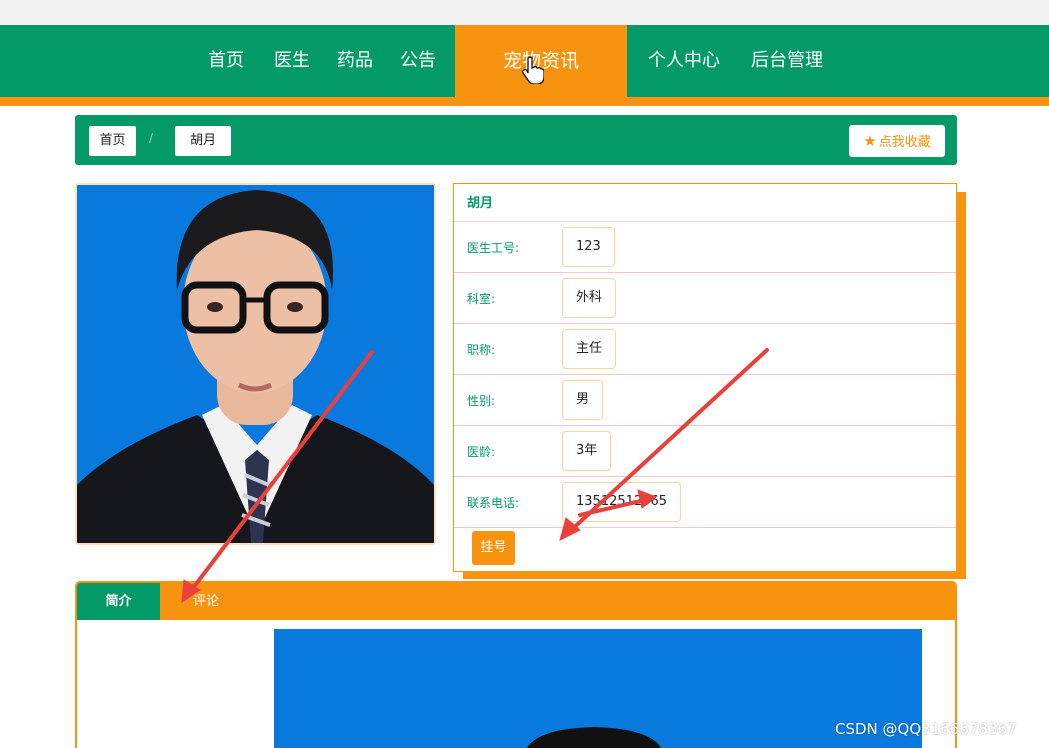 The width and height of the screenshot is (1049, 748). Describe the element at coordinates (705, 247) in the screenshot. I see `info-row-id: 医生工号: 123` at that location.